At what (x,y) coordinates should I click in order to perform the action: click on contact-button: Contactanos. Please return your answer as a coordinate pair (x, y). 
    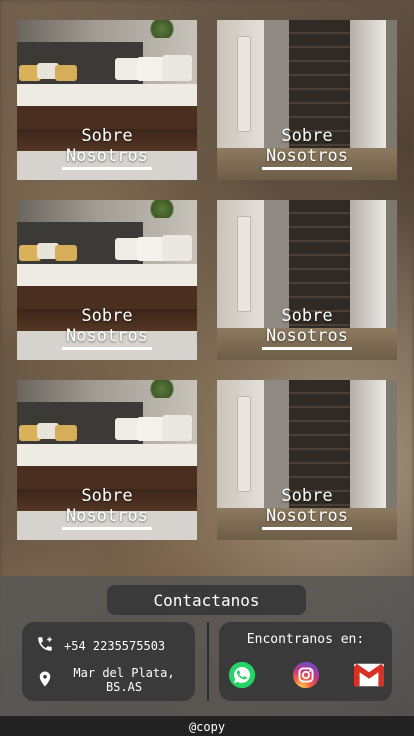
    Looking at the image, I should click on (206, 600).